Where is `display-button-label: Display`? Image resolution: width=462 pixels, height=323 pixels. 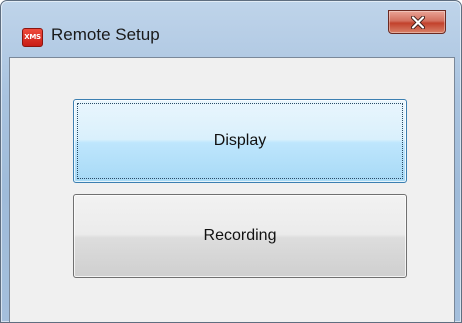
display-button-label: Display is located at coordinates (240, 140).